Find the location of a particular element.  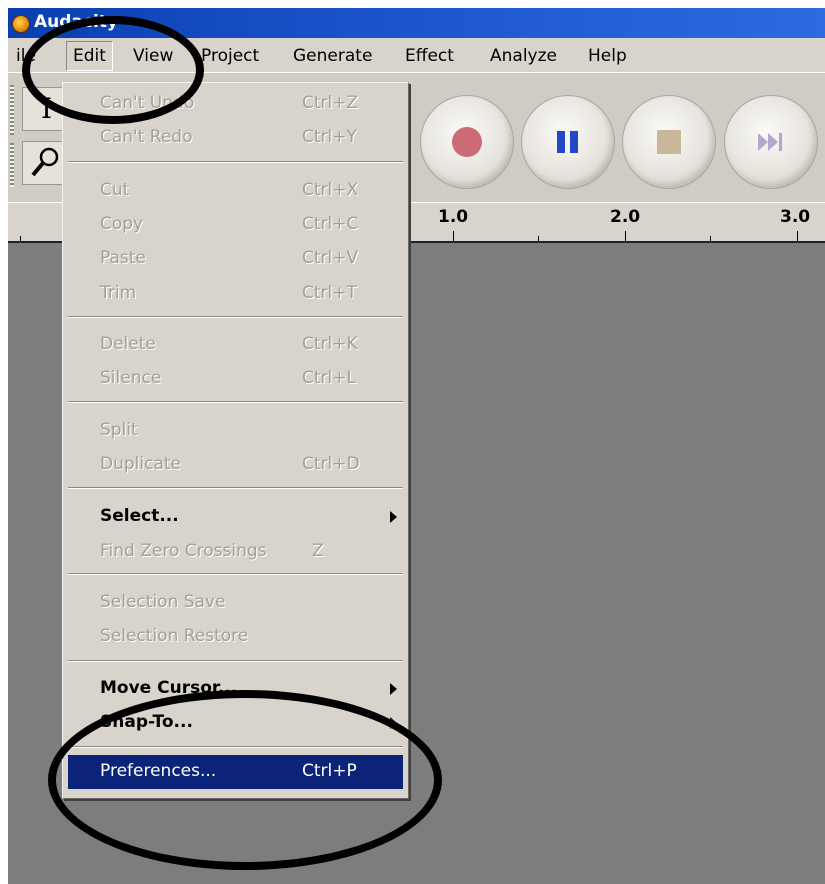

window-title: Audacity is located at coordinates (76, 22).